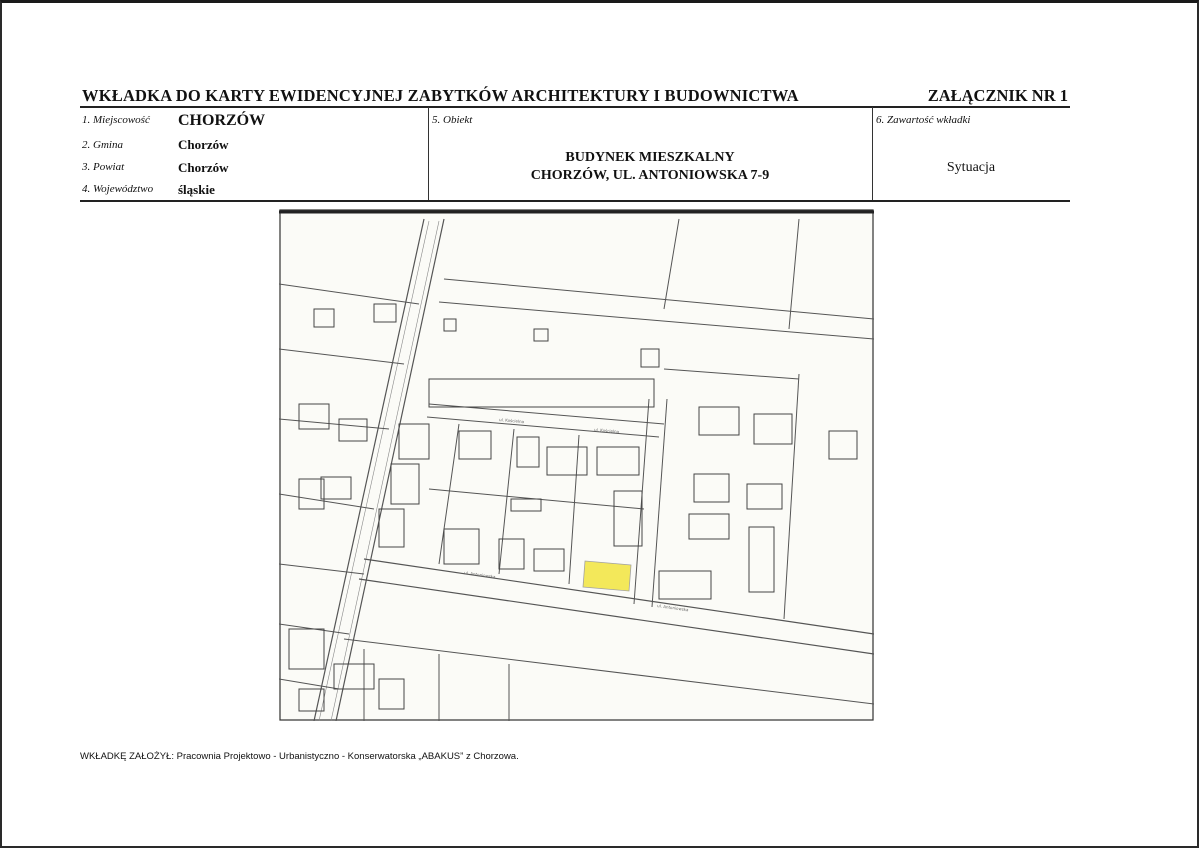  I want to click on annex-label: ZAŁĄCZNIK NR 1, so click(997, 95).